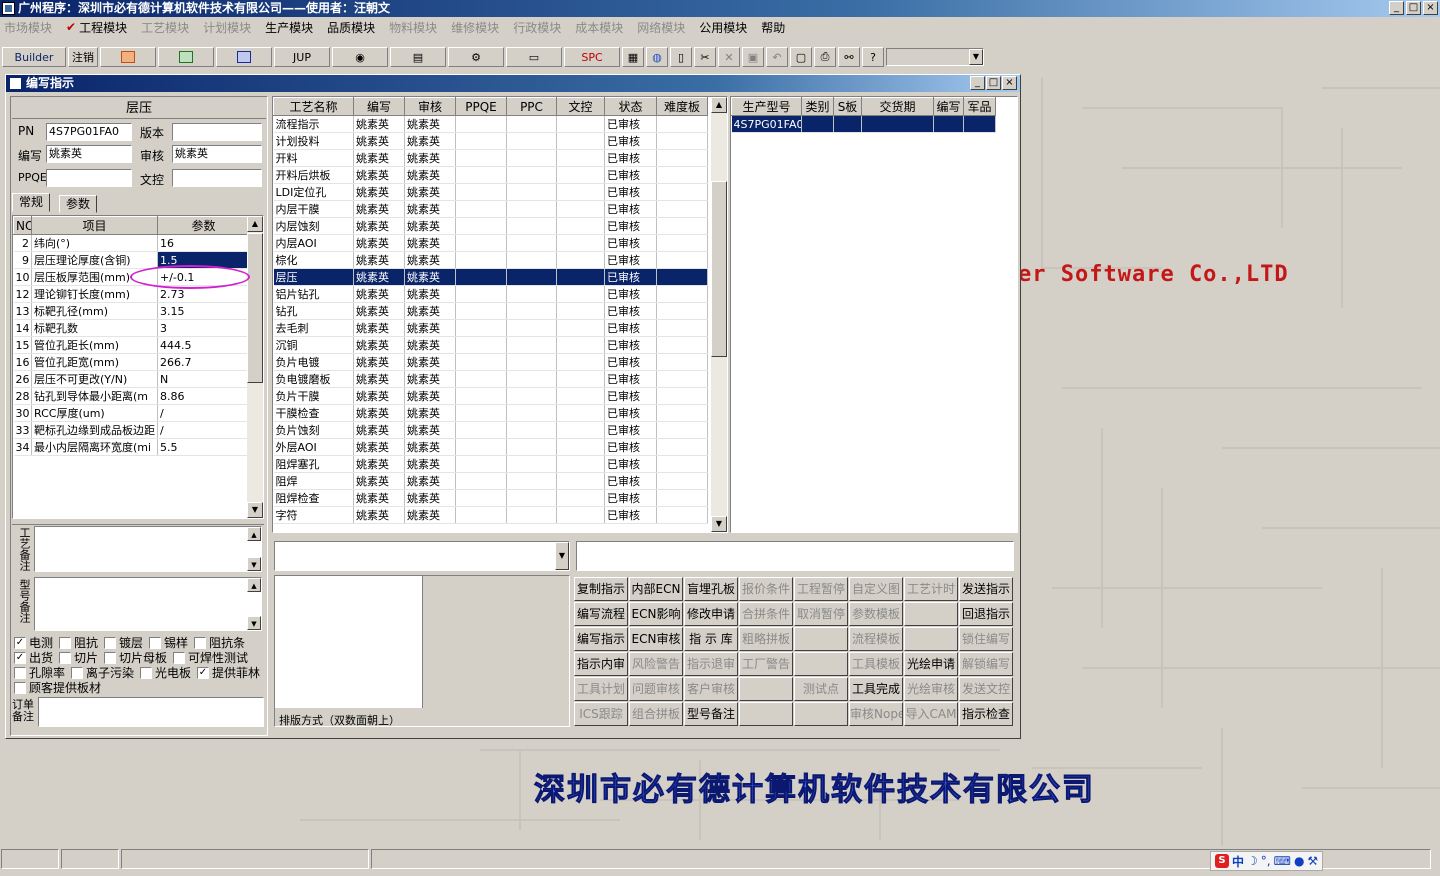  What do you see at coordinates (490, 413) in the screenshot?
I see `process-row: 干膜检查 姚素英 姚素英 已审核` at bounding box center [490, 413].